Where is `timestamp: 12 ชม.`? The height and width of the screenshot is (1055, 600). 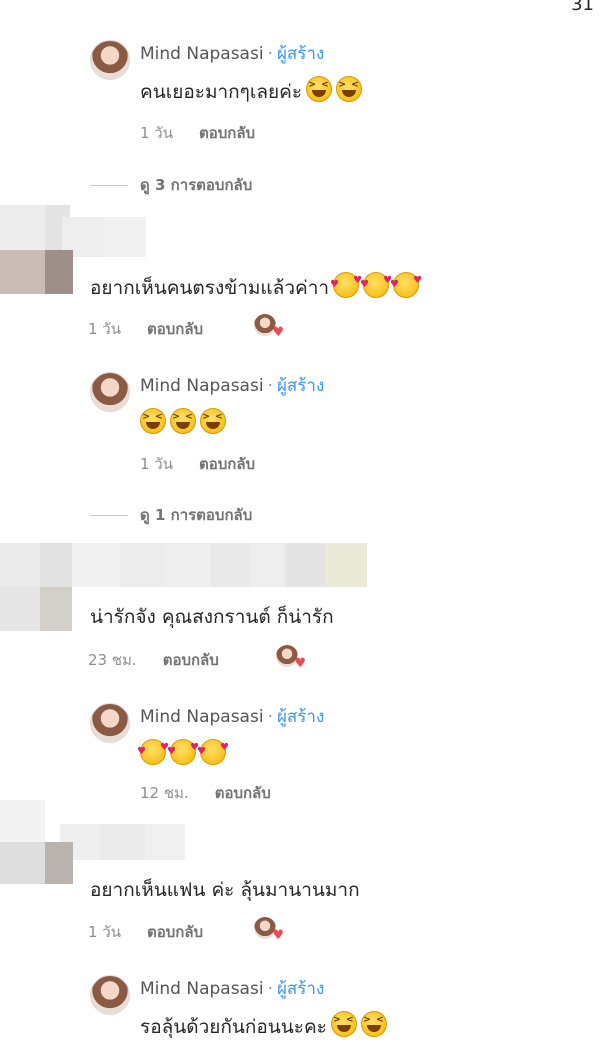
timestamp: 12 ชม. is located at coordinates (164, 793).